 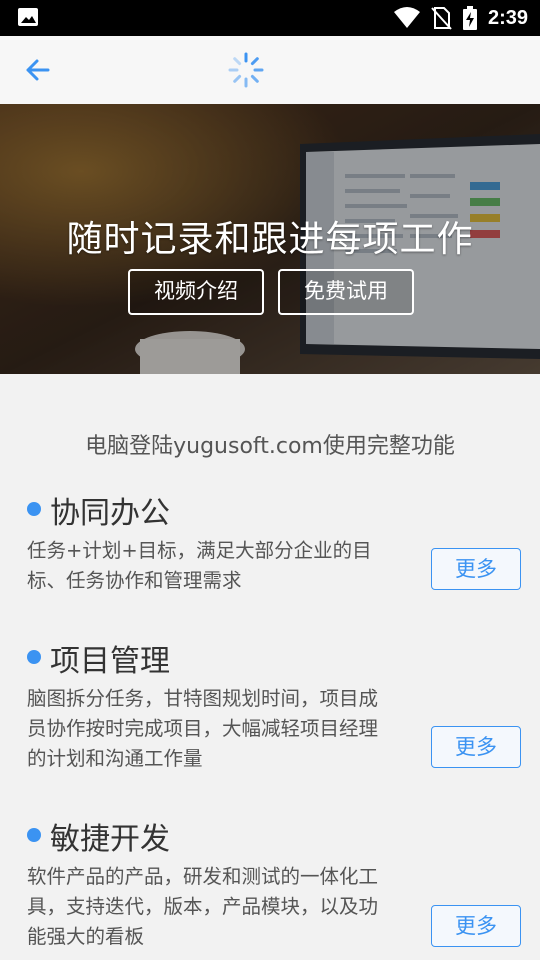 I want to click on feature-description: 任务+计划+目标，满足大部分企业的目 标、任务协作和管理需求, so click(x=222, y=566).